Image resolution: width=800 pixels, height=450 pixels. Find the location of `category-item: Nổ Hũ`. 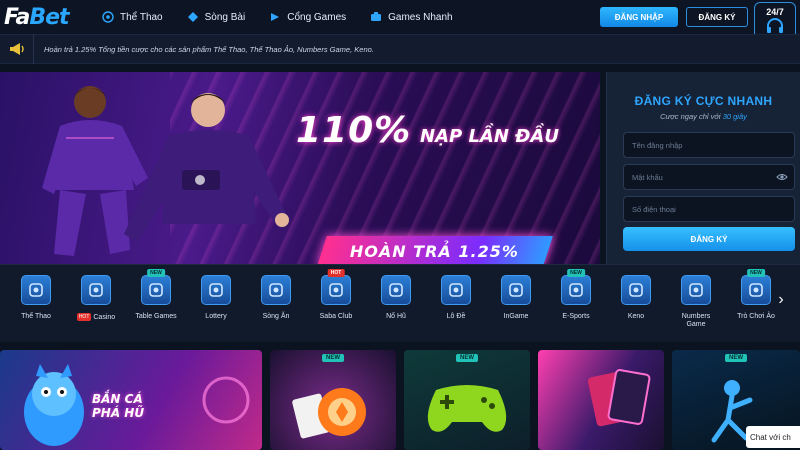

category-item: Nổ Hũ is located at coordinates (396, 304).